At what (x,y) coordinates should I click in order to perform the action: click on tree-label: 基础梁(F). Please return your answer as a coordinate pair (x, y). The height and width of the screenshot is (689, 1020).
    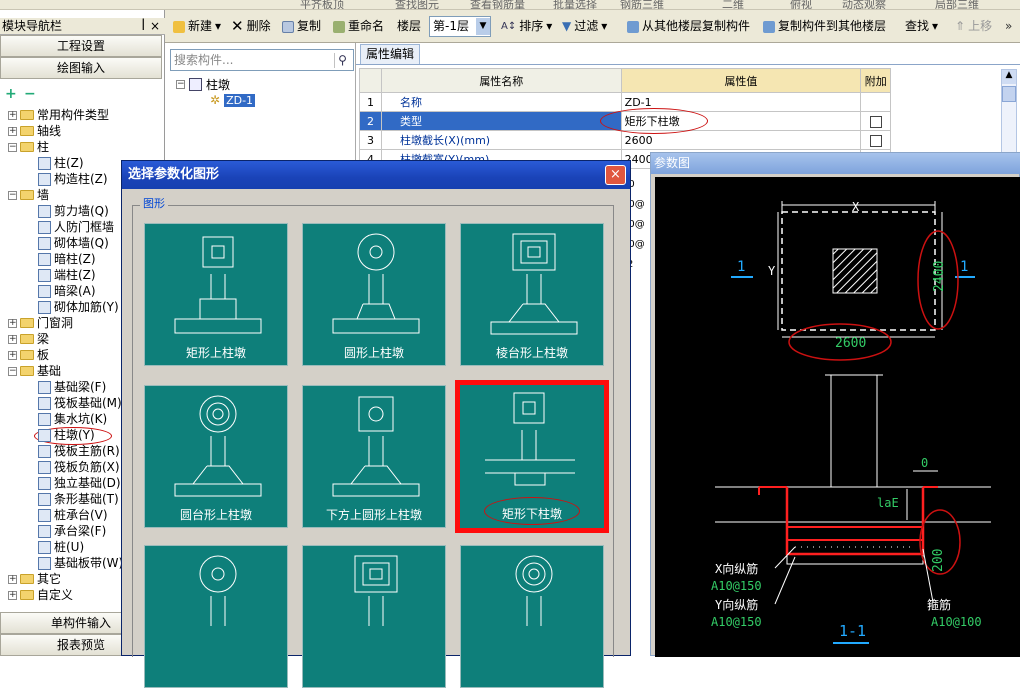
    Looking at the image, I should click on (80, 387).